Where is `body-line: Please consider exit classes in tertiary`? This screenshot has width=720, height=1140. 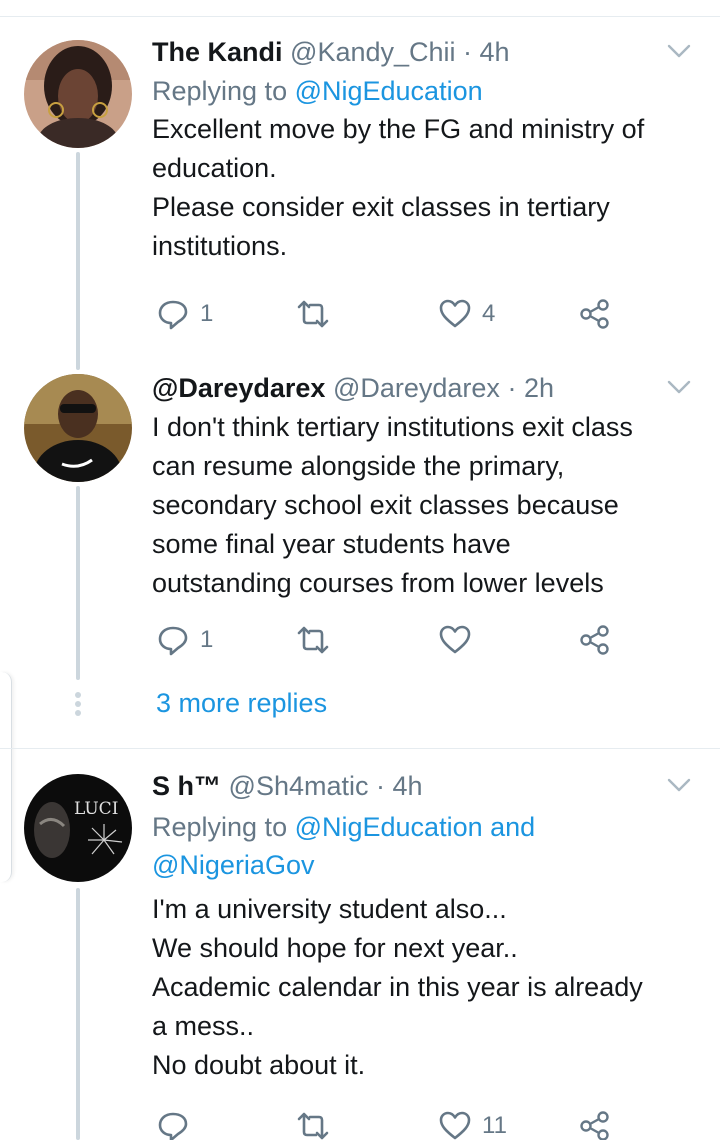
body-line: Please consider exit classes in tertiary is located at coordinates (381, 207).